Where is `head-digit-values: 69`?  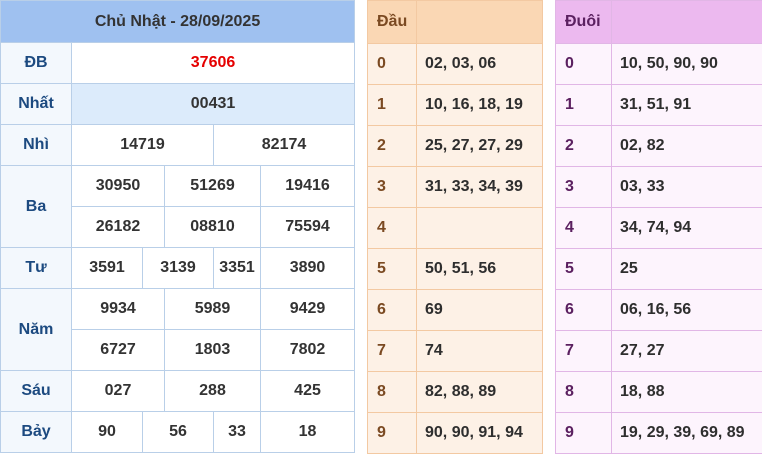
head-digit-values: 69 is located at coordinates (479, 310).